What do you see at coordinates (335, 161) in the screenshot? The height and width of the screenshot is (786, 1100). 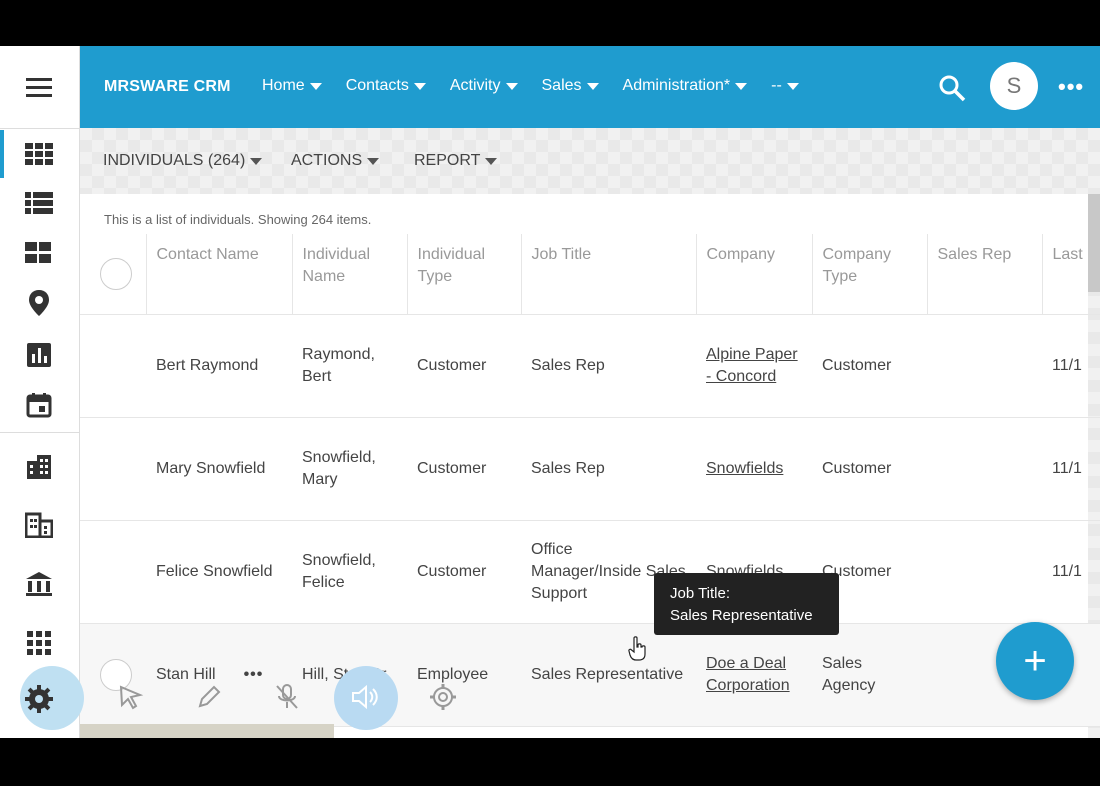 I see `actions-dropdown: ACTIONS` at bounding box center [335, 161].